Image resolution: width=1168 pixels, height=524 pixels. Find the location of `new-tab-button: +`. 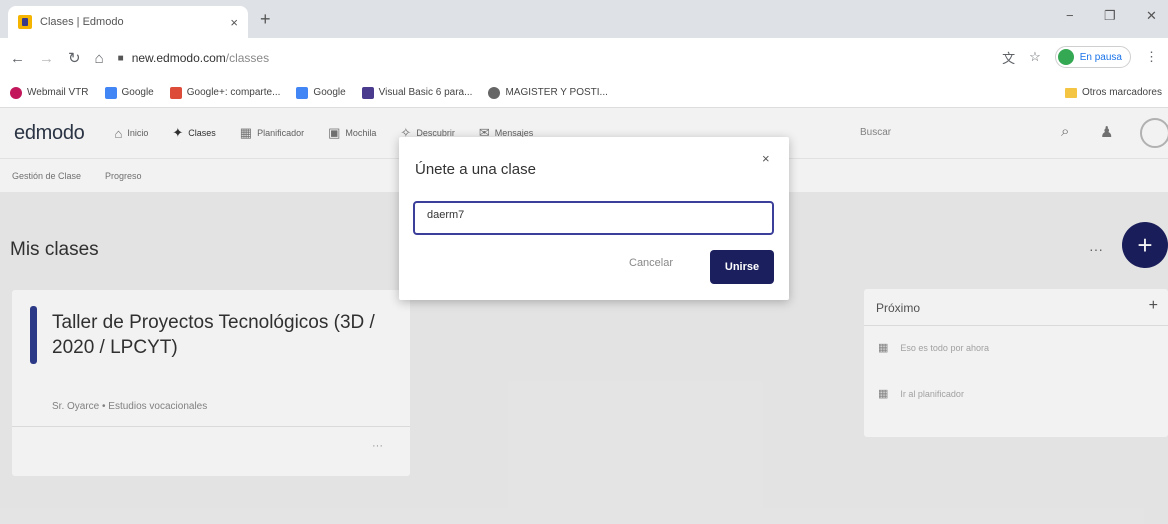

new-tab-button: + is located at coordinates (265, 19).